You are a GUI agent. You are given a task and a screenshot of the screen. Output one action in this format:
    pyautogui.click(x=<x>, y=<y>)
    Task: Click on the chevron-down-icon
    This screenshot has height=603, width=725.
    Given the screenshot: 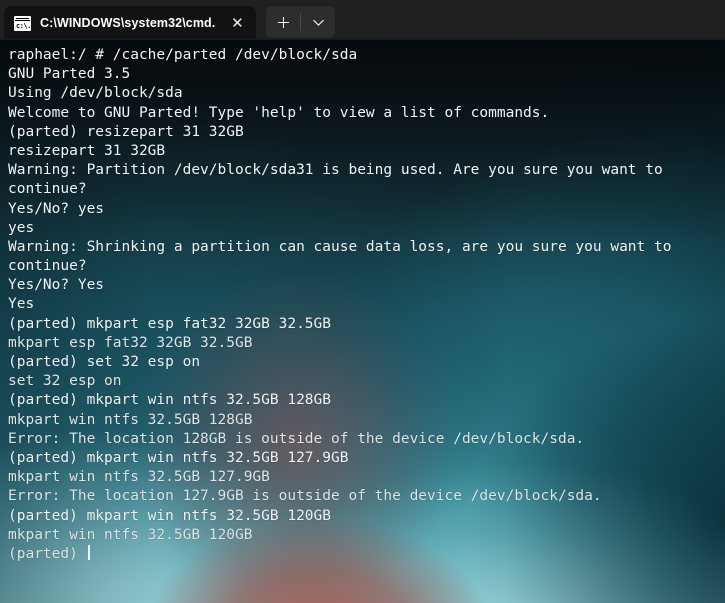 What is the action you would take?
    pyautogui.click(x=318, y=22)
    